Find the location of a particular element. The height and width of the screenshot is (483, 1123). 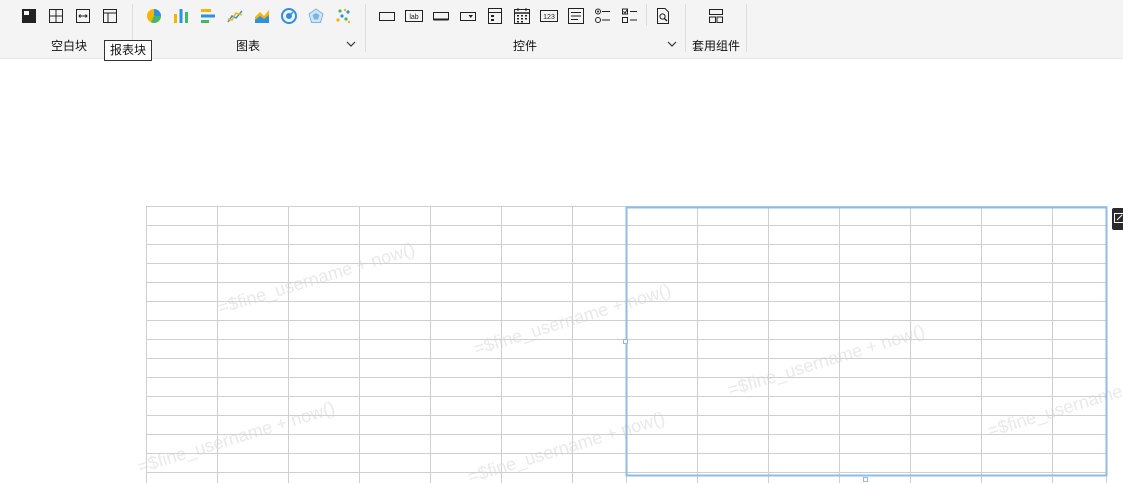

edit-block-icon is located at coordinates (1117, 219).